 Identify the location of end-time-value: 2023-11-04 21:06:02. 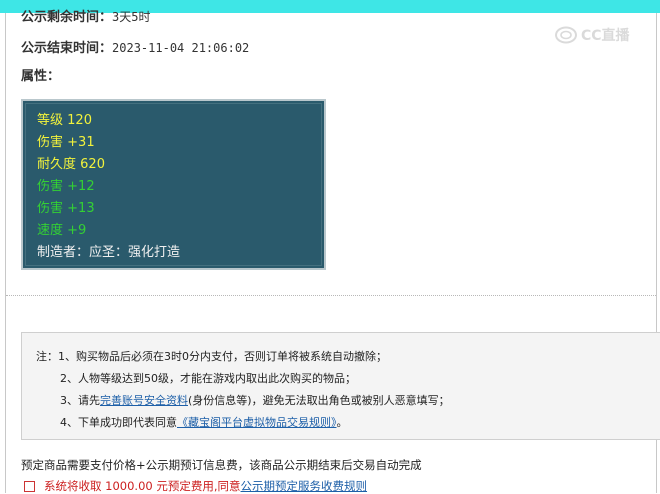
(181, 48).